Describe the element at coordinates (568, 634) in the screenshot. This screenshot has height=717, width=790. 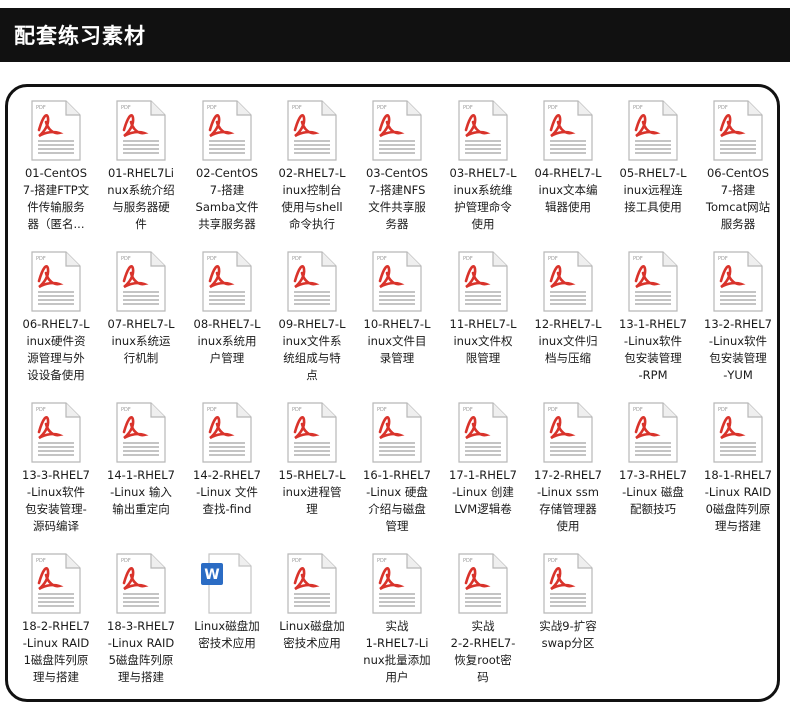
I see `file-name-label: 实战9-扩容 swap分区` at that location.